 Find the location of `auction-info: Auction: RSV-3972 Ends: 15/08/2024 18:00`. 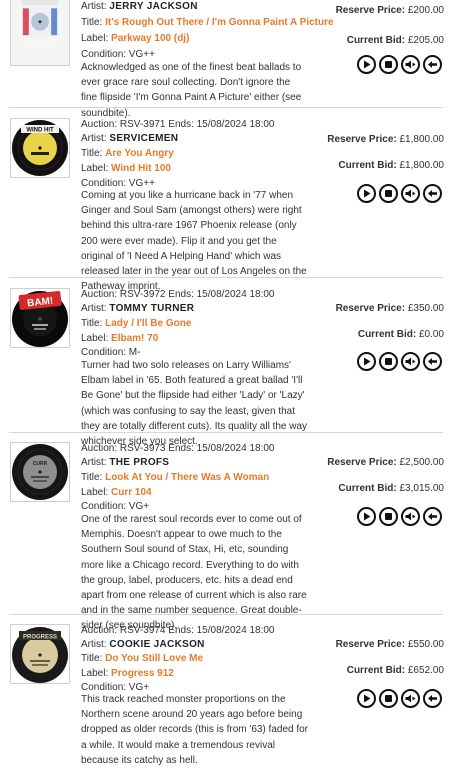

auction-info: Auction: RSV-3972 Ends: 15/08/2024 18:00 is located at coordinates (178, 294).